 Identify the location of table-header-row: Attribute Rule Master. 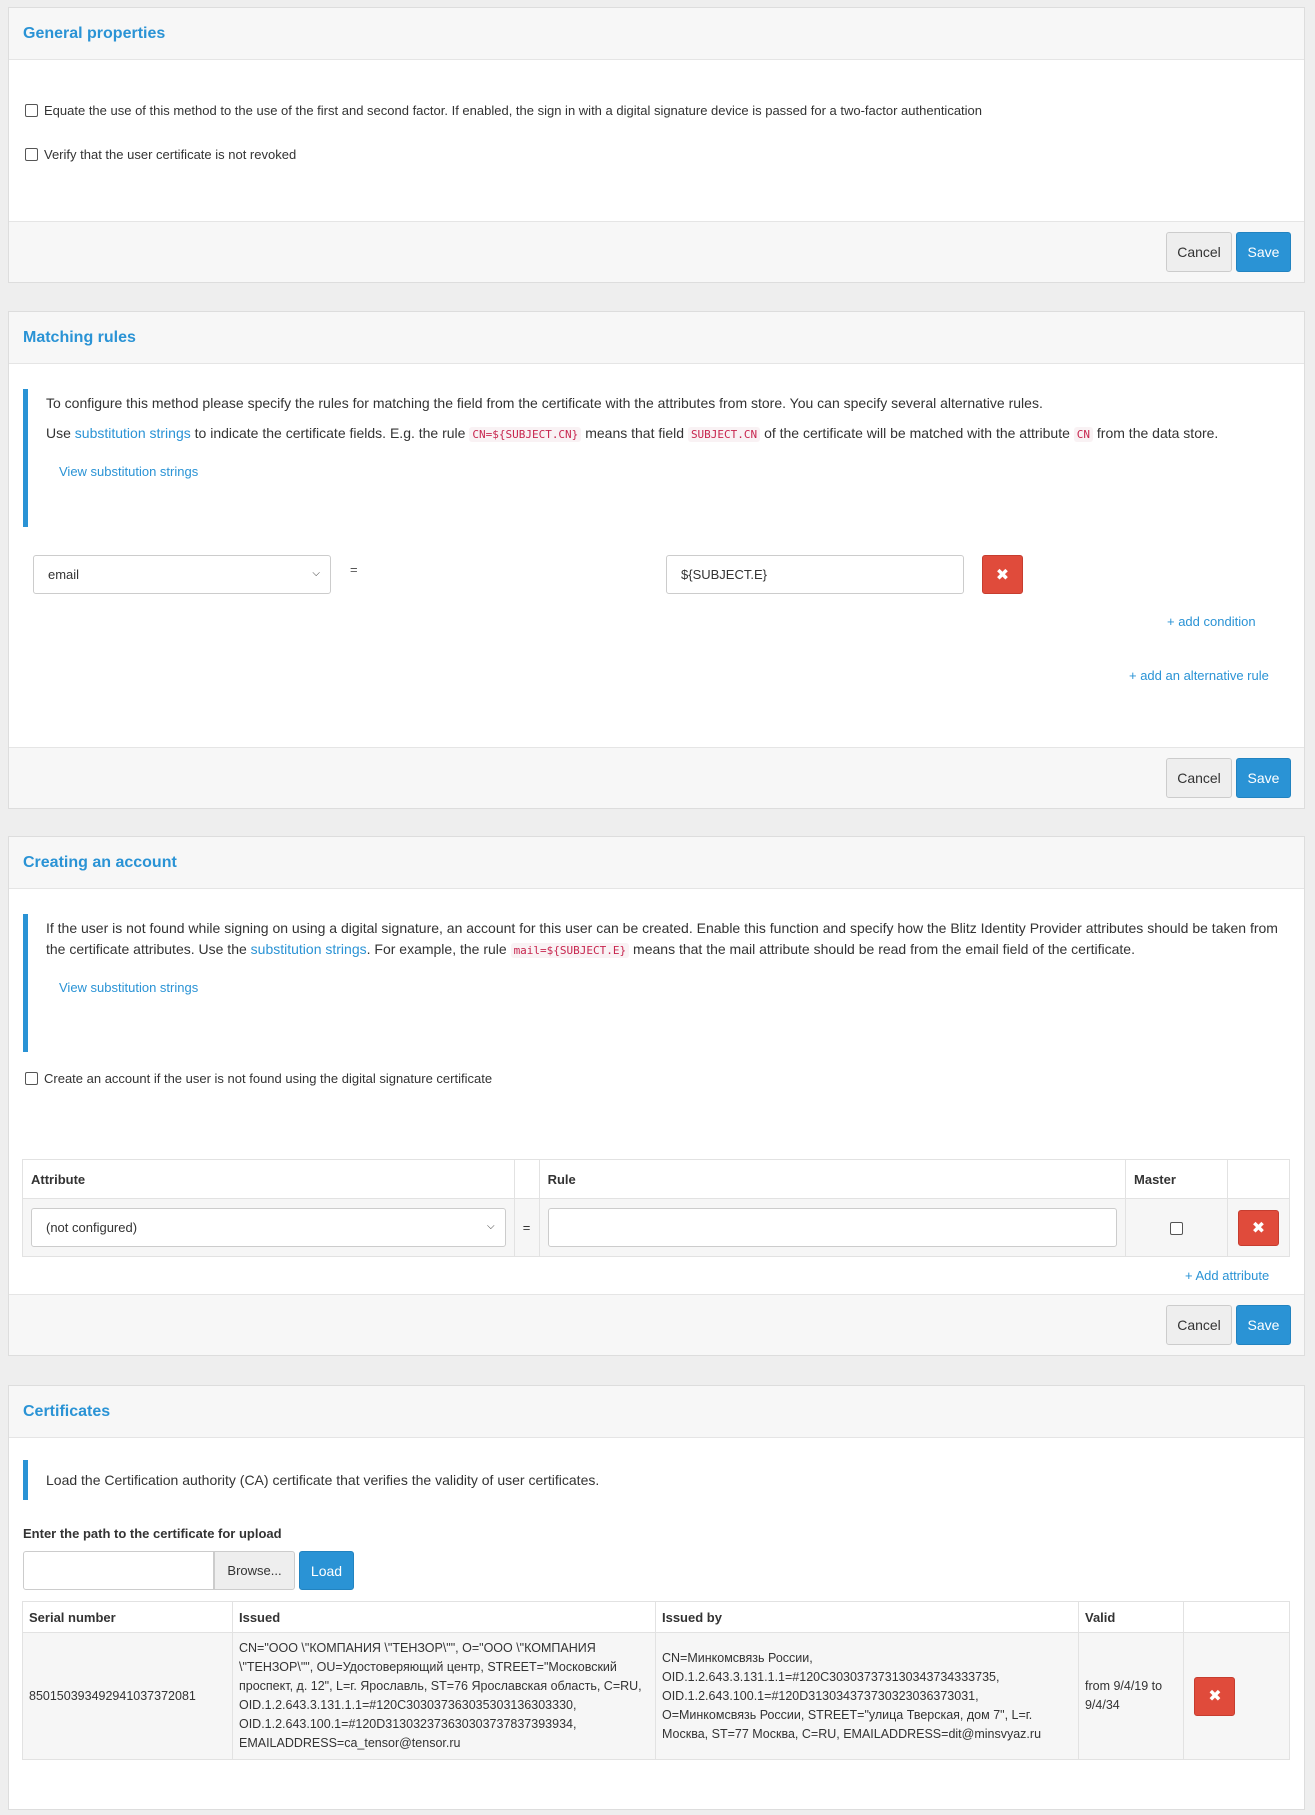
(656, 1179).